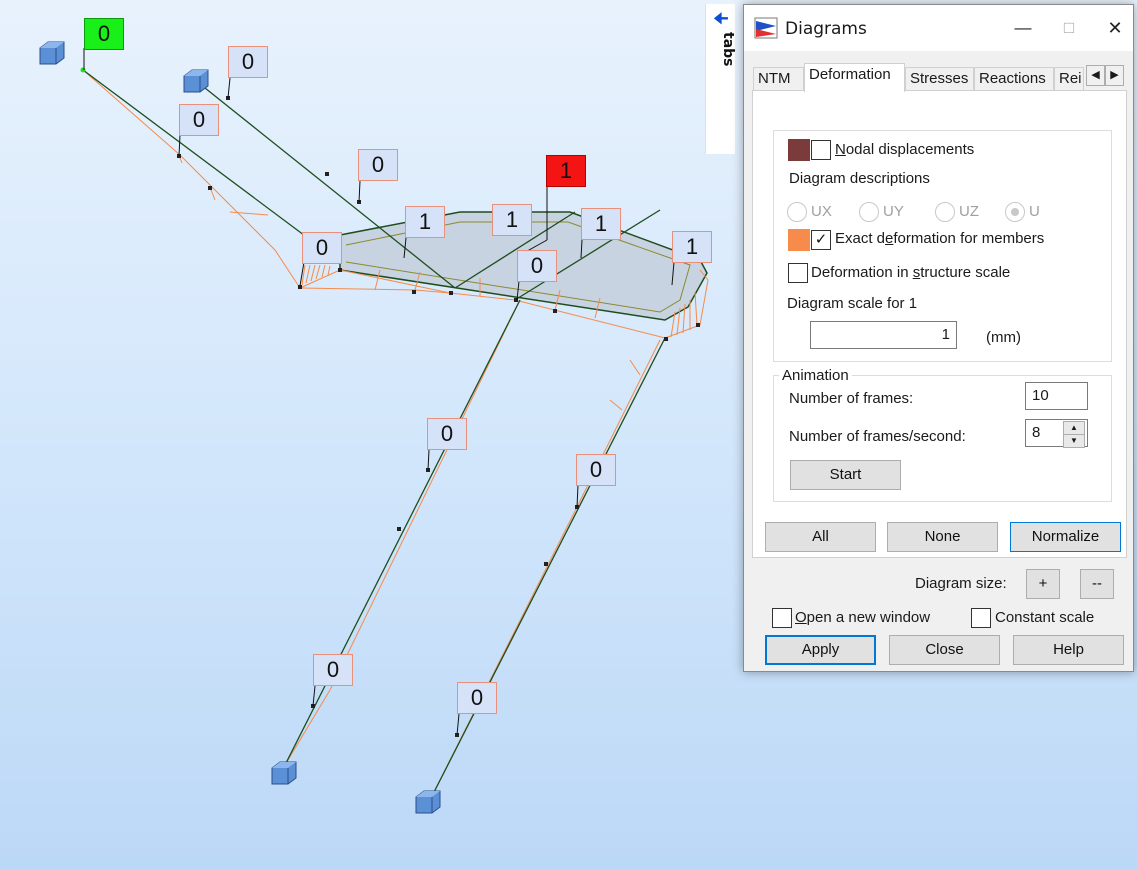  I want to click on tabs-strip: 🠈 tabs, so click(720, 79).